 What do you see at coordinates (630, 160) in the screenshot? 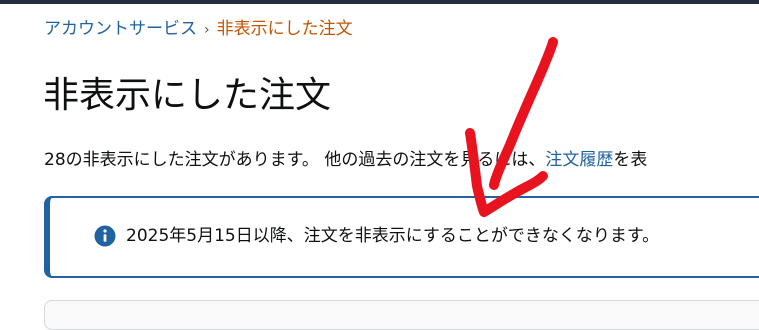
I see `summary-suffix: を表` at bounding box center [630, 160].